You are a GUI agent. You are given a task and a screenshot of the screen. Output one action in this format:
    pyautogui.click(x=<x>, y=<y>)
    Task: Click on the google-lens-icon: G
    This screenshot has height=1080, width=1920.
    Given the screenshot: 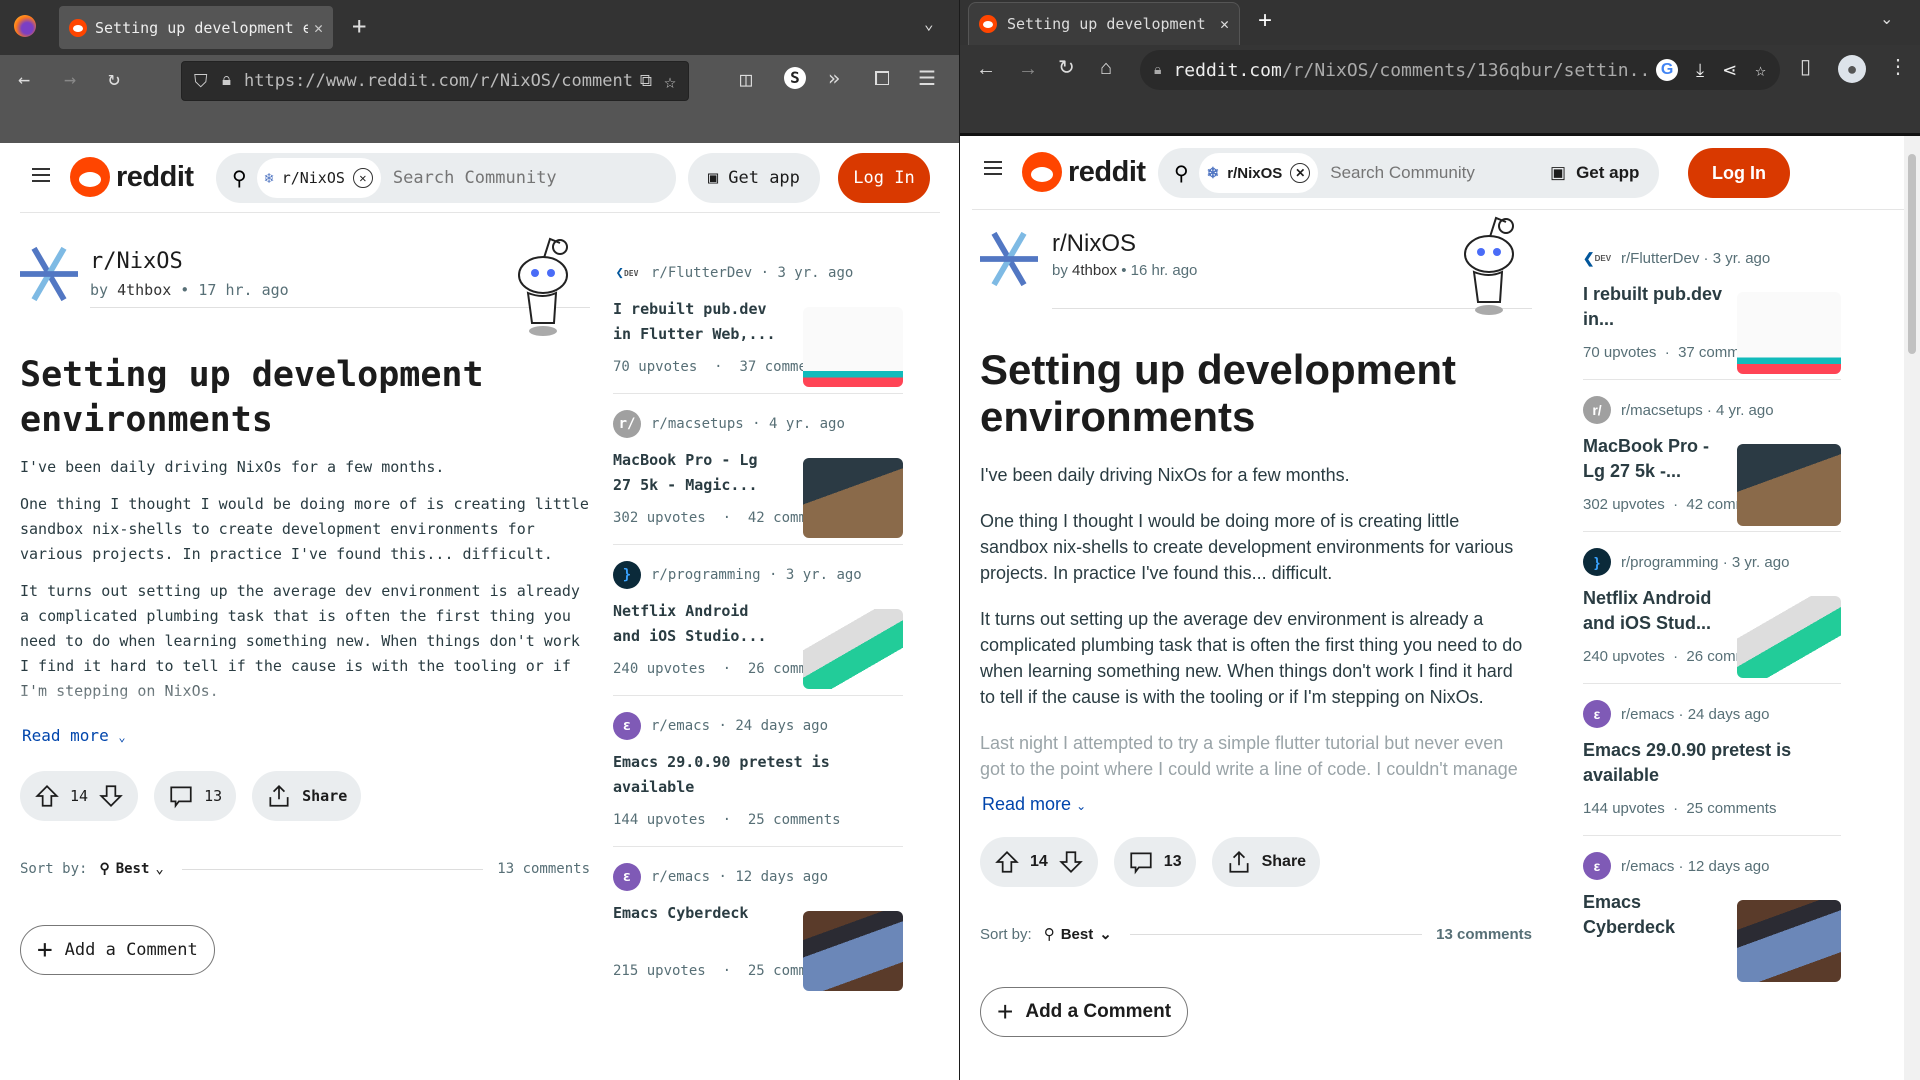 What is the action you would take?
    pyautogui.click(x=1667, y=70)
    